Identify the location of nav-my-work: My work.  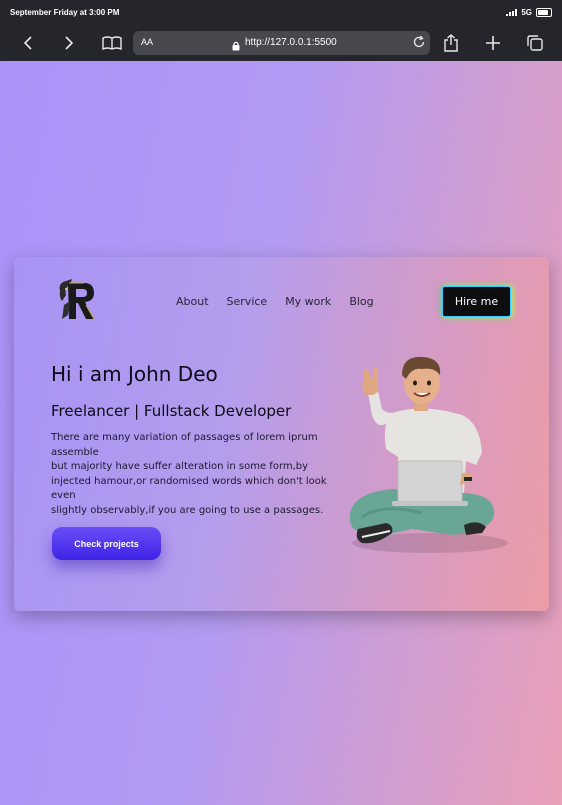
(308, 301).